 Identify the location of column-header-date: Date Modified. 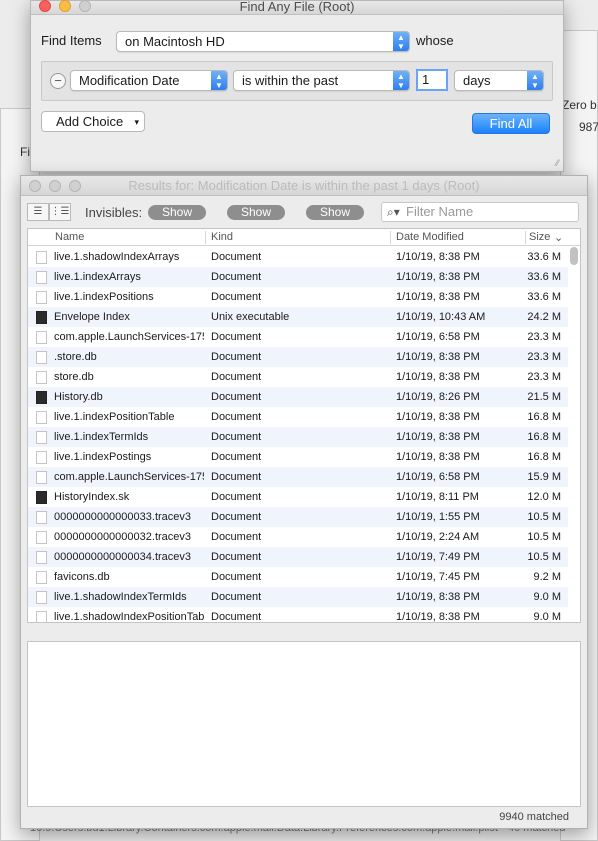
(430, 237).